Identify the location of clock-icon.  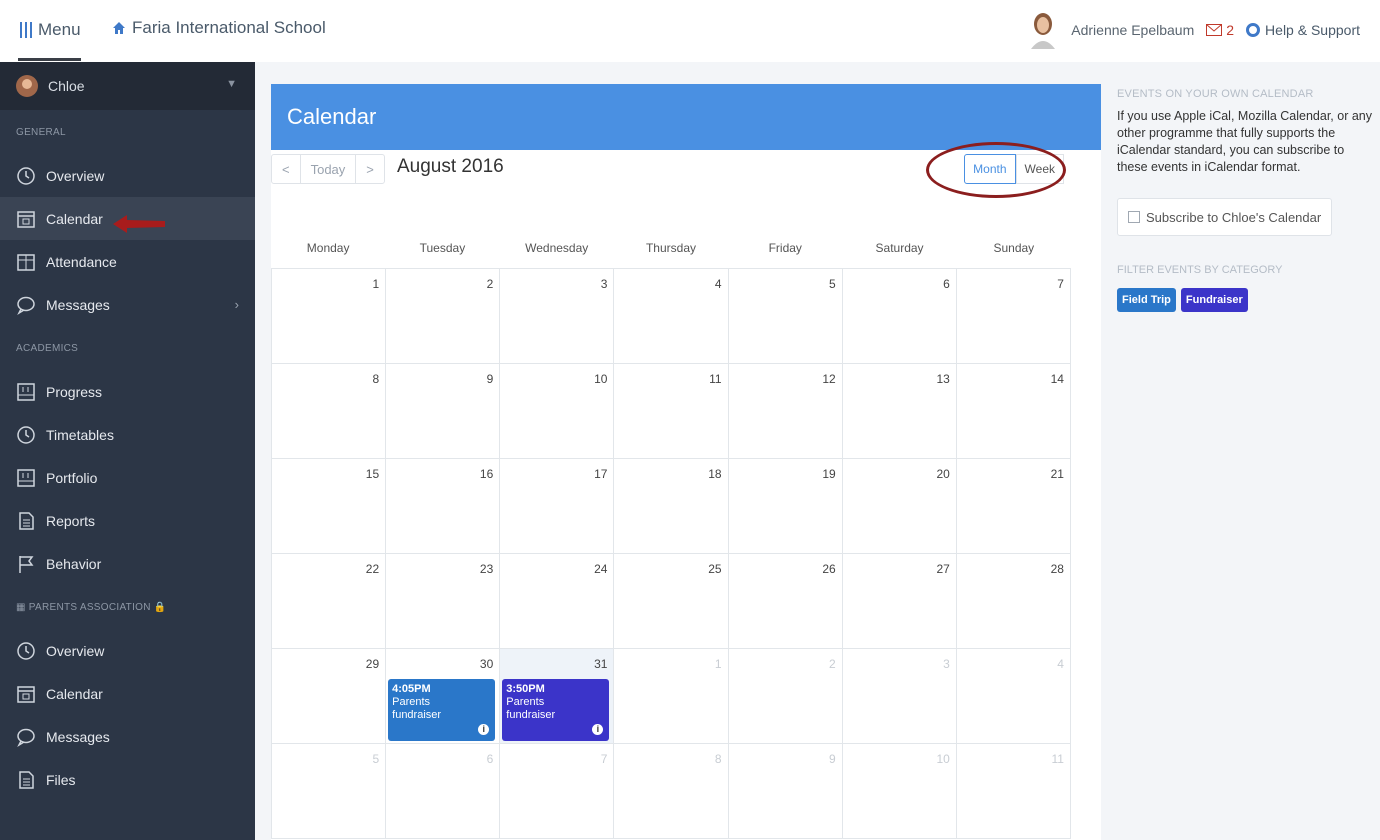
(26, 175).